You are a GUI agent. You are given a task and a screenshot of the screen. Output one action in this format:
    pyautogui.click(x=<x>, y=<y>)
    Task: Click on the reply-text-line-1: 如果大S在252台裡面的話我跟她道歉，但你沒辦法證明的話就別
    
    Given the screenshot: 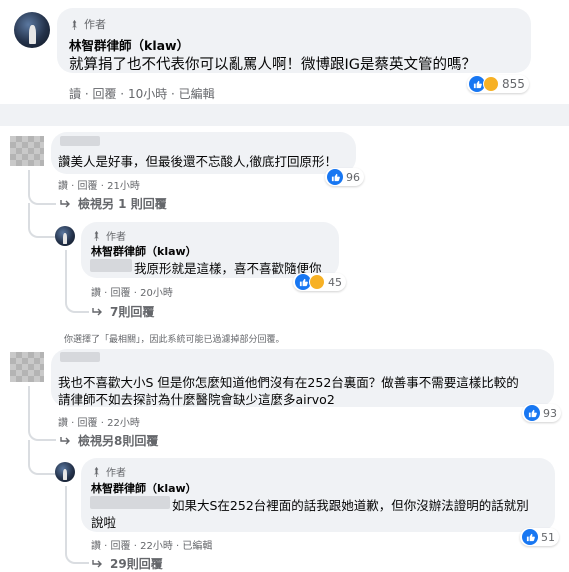 What is the action you would take?
    pyautogui.click(x=350, y=505)
    